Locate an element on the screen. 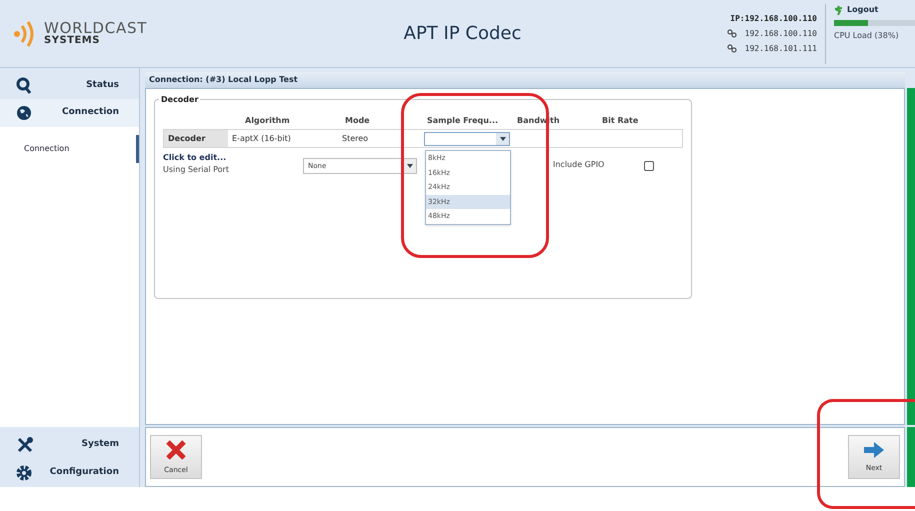  tools-icon is located at coordinates (25, 445).